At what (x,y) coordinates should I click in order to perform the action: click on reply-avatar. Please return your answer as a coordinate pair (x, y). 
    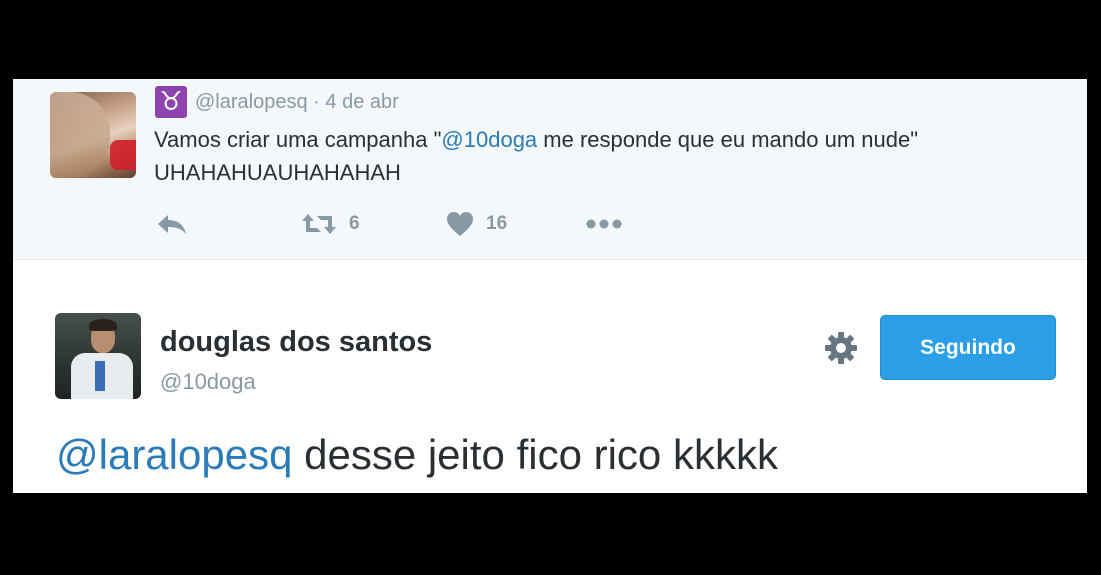
    Looking at the image, I should click on (93, 135).